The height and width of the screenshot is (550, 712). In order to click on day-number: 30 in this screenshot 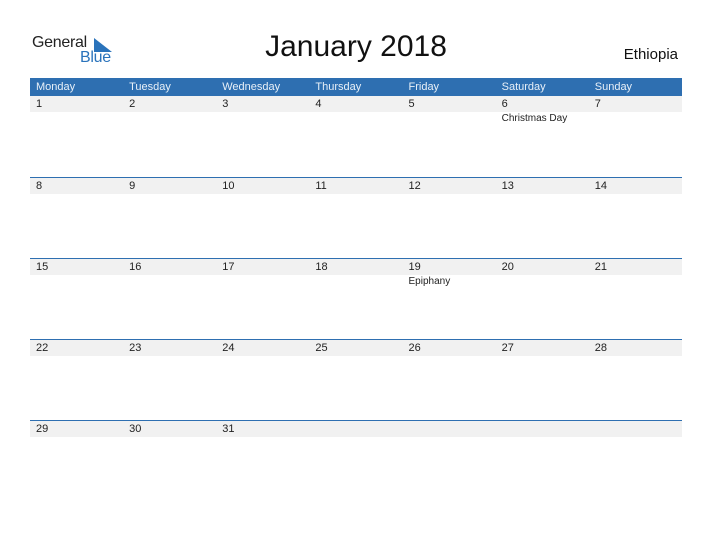, I will do `click(135, 429)`.